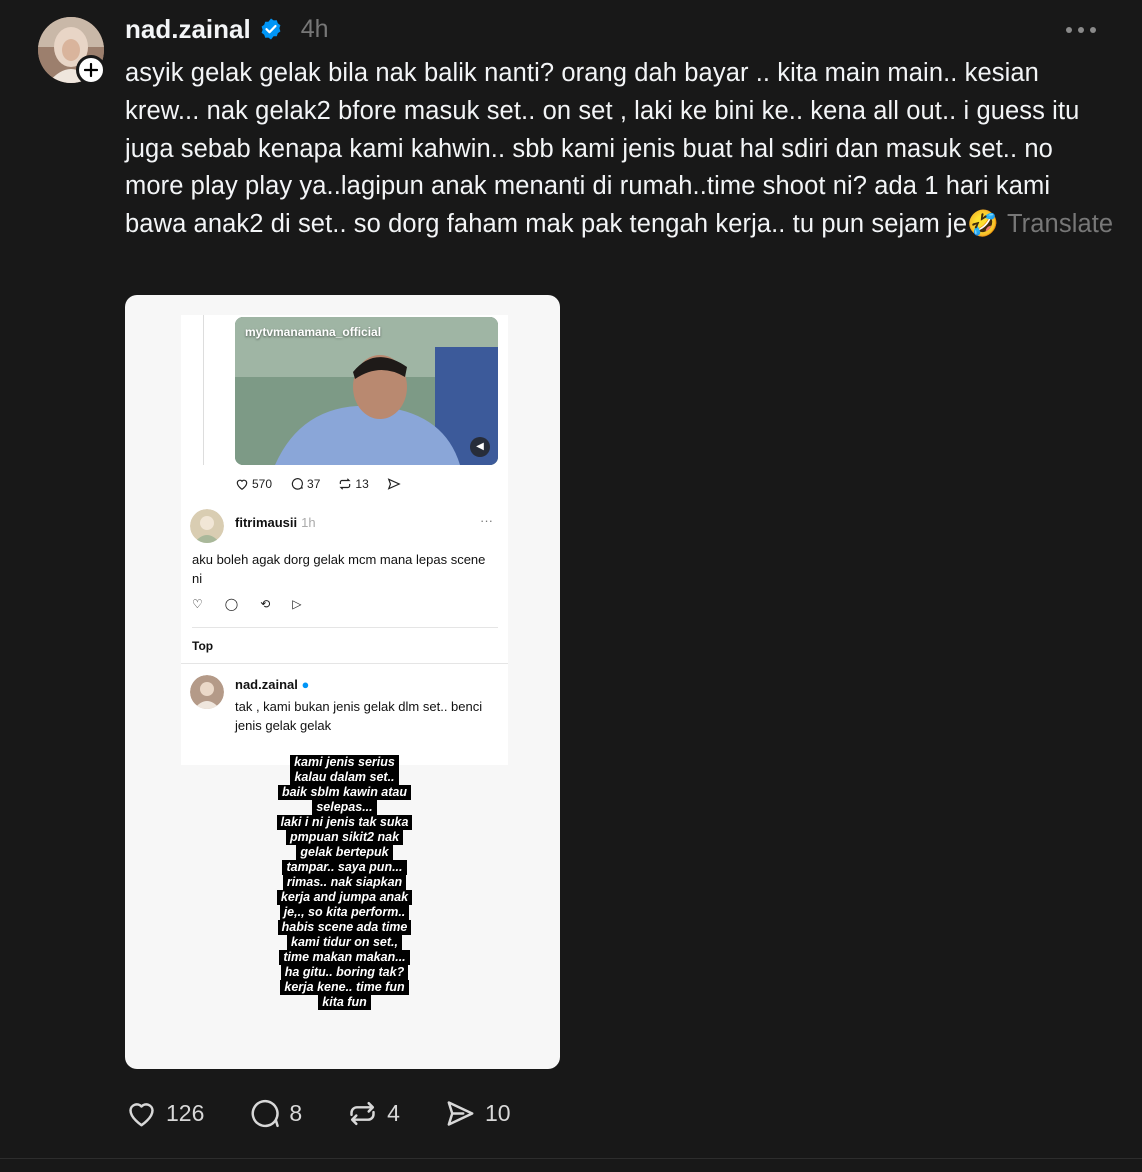 The height and width of the screenshot is (1172, 1142). Describe the element at coordinates (296, 1112) in the screenshot. I see `comment-count: 8` at that location.